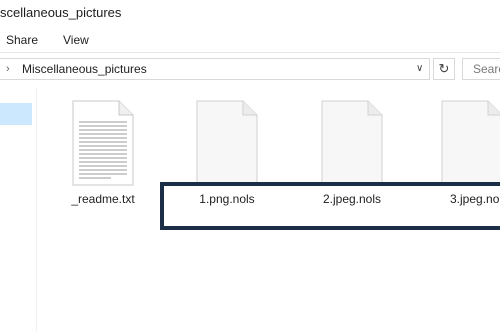 The image size is (500, 332). What do you see at coordinates (215, 69) in the screenshot?
I see `address-bar: › Miscellaneous_pictures ∨` at bounding box center [215, 69].